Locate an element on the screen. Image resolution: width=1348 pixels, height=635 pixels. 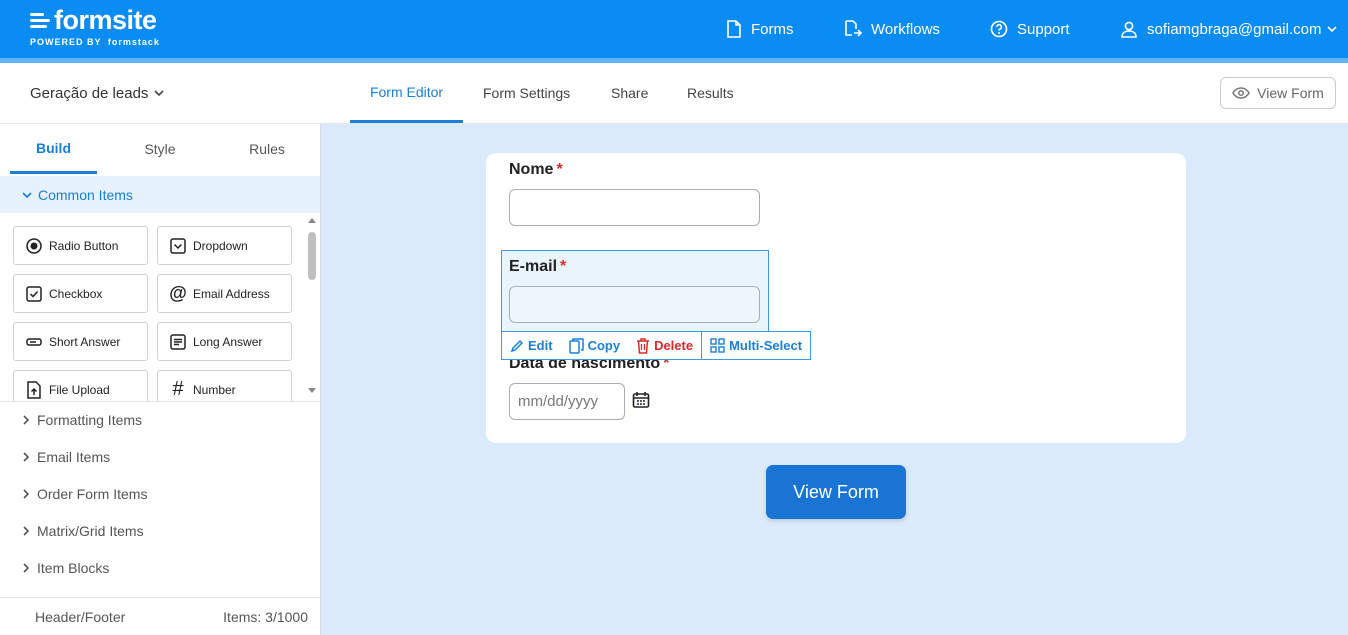
divider is located at coordinates (160, 401).